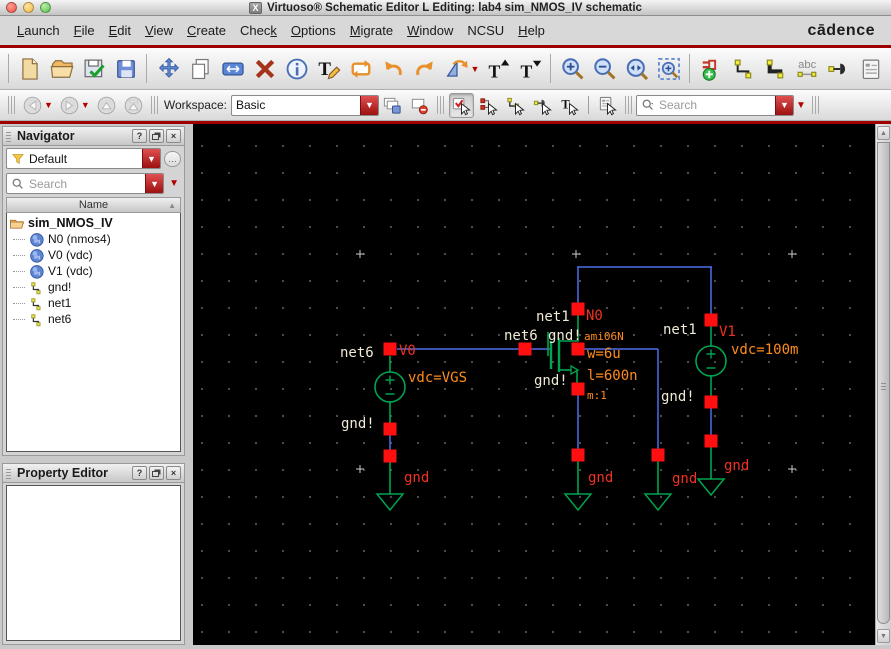 The image size is (891, 649). I want to click on select-wire-button, so click(515, 105).